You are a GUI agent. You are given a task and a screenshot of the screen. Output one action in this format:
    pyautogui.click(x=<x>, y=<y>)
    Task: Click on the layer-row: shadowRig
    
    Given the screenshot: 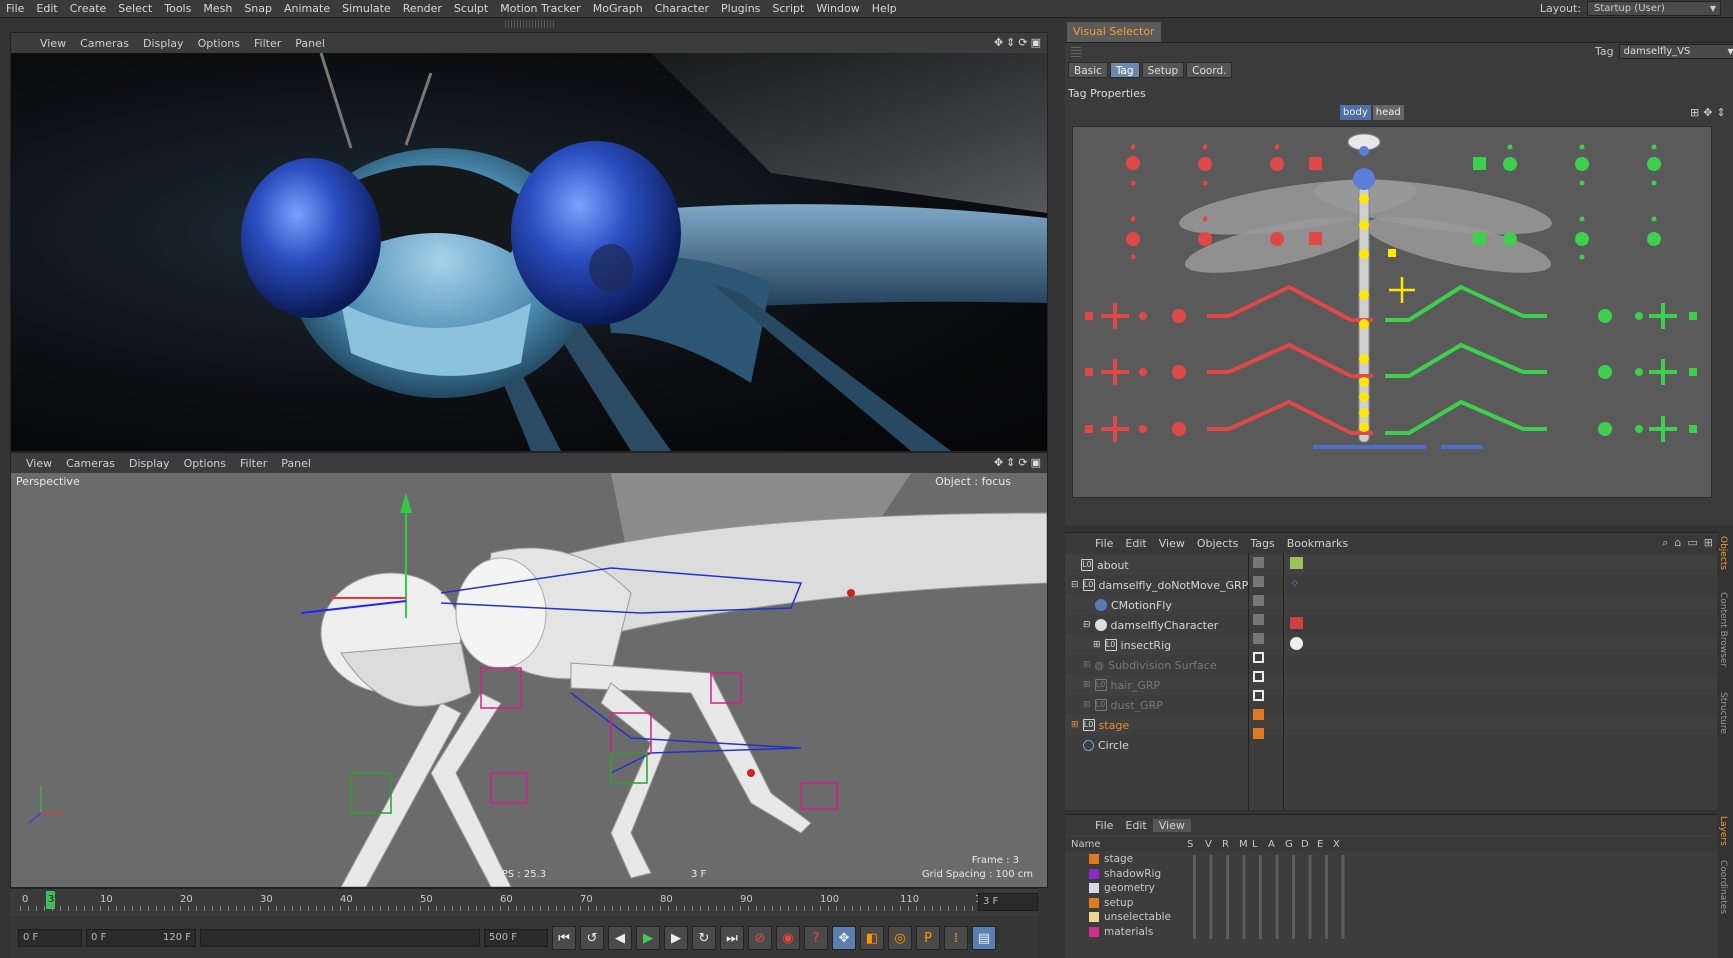 What is the action you would take?
    pyautogui.click(x=1391, y=874)
    